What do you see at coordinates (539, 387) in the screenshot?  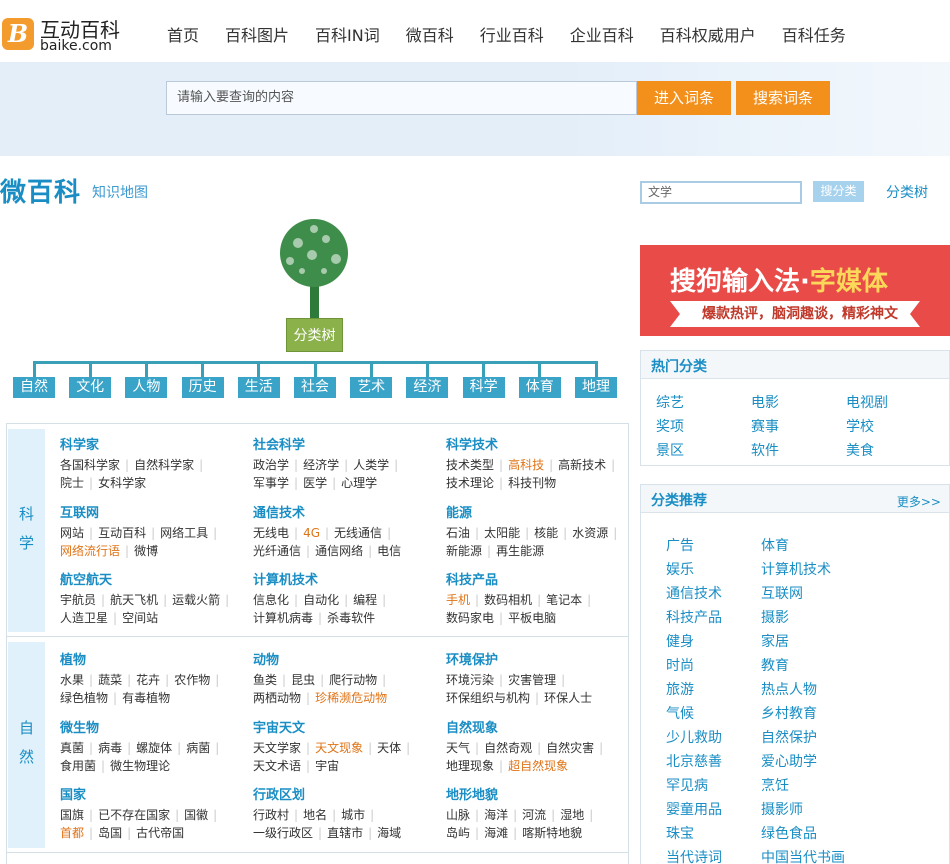 I see `tree-category-9: 体育` at bounding box center [539, 387].